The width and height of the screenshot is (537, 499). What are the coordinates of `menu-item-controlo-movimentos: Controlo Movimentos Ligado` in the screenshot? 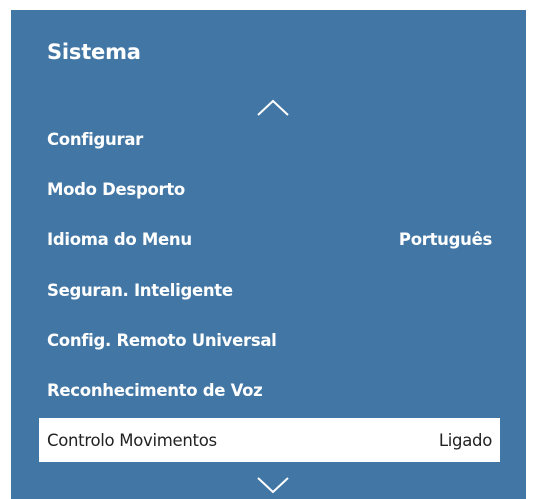 It's located at (269, 440).